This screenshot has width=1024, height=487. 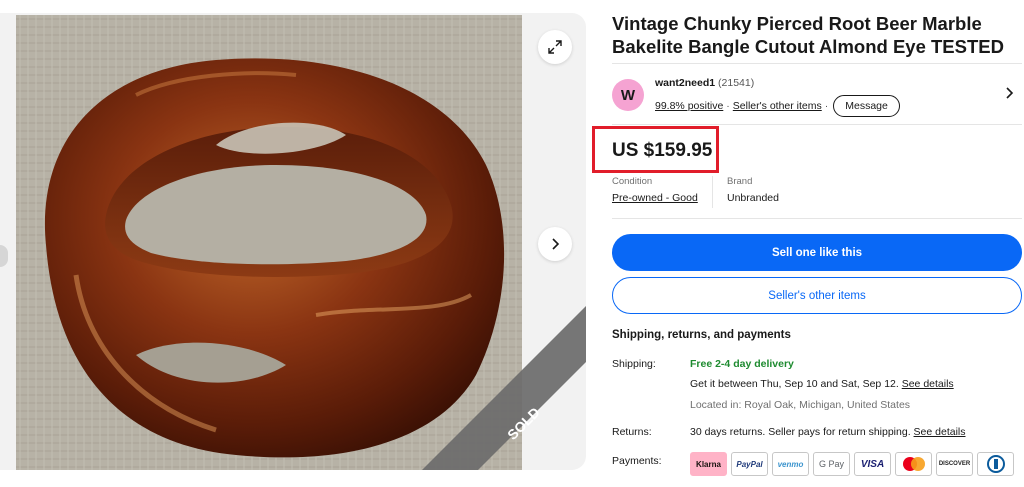 What do you see at coordinates (4, 256) in the screenshot?
I see `previous-image-edge` at bounding box center [4, 256].